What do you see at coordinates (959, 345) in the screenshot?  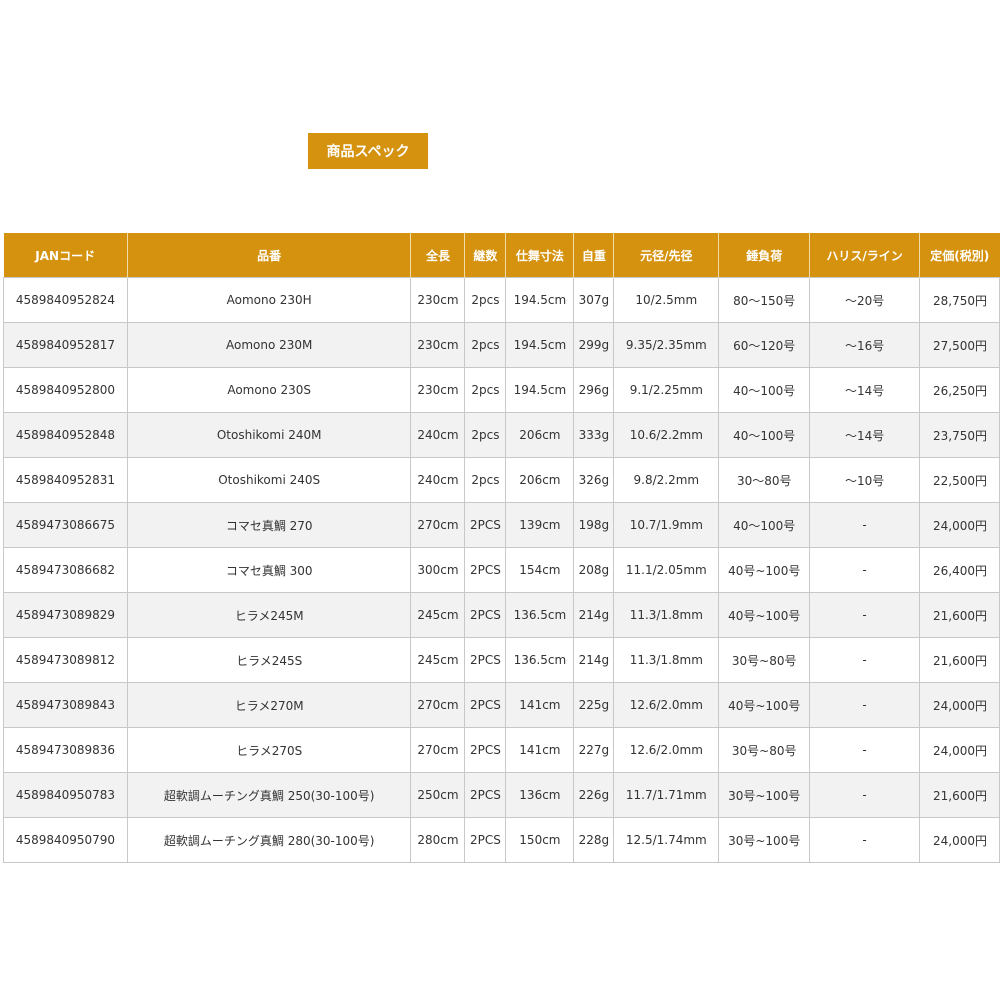 I see `price-cell: 27,500円` at bounding box center [959, 345].